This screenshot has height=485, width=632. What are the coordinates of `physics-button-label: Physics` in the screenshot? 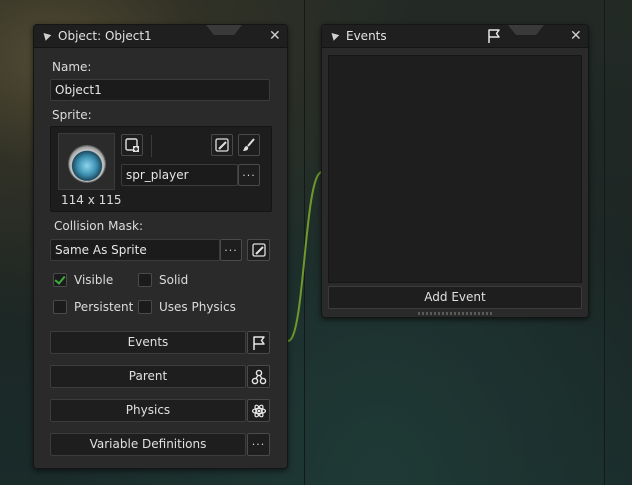 It's located at (148, 410).